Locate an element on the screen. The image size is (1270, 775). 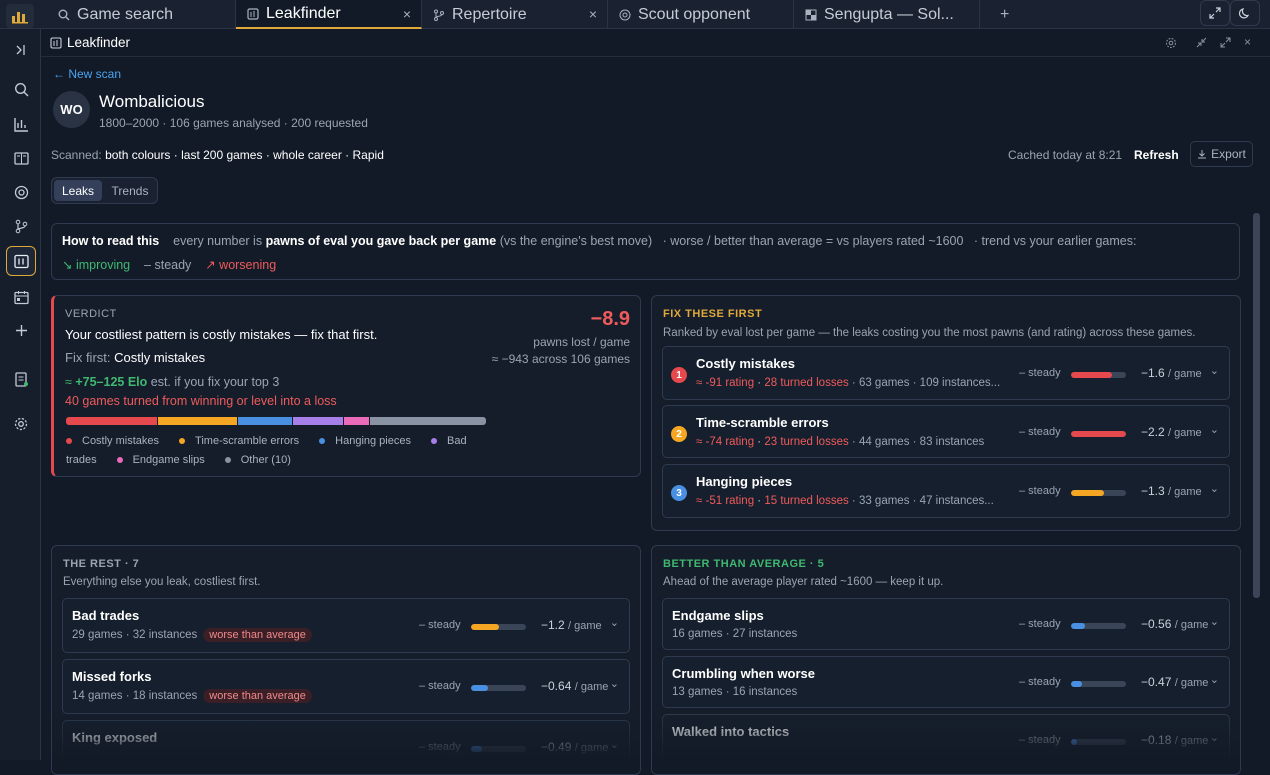
sidebar-collapse-button is located at coordinates (21, 50).